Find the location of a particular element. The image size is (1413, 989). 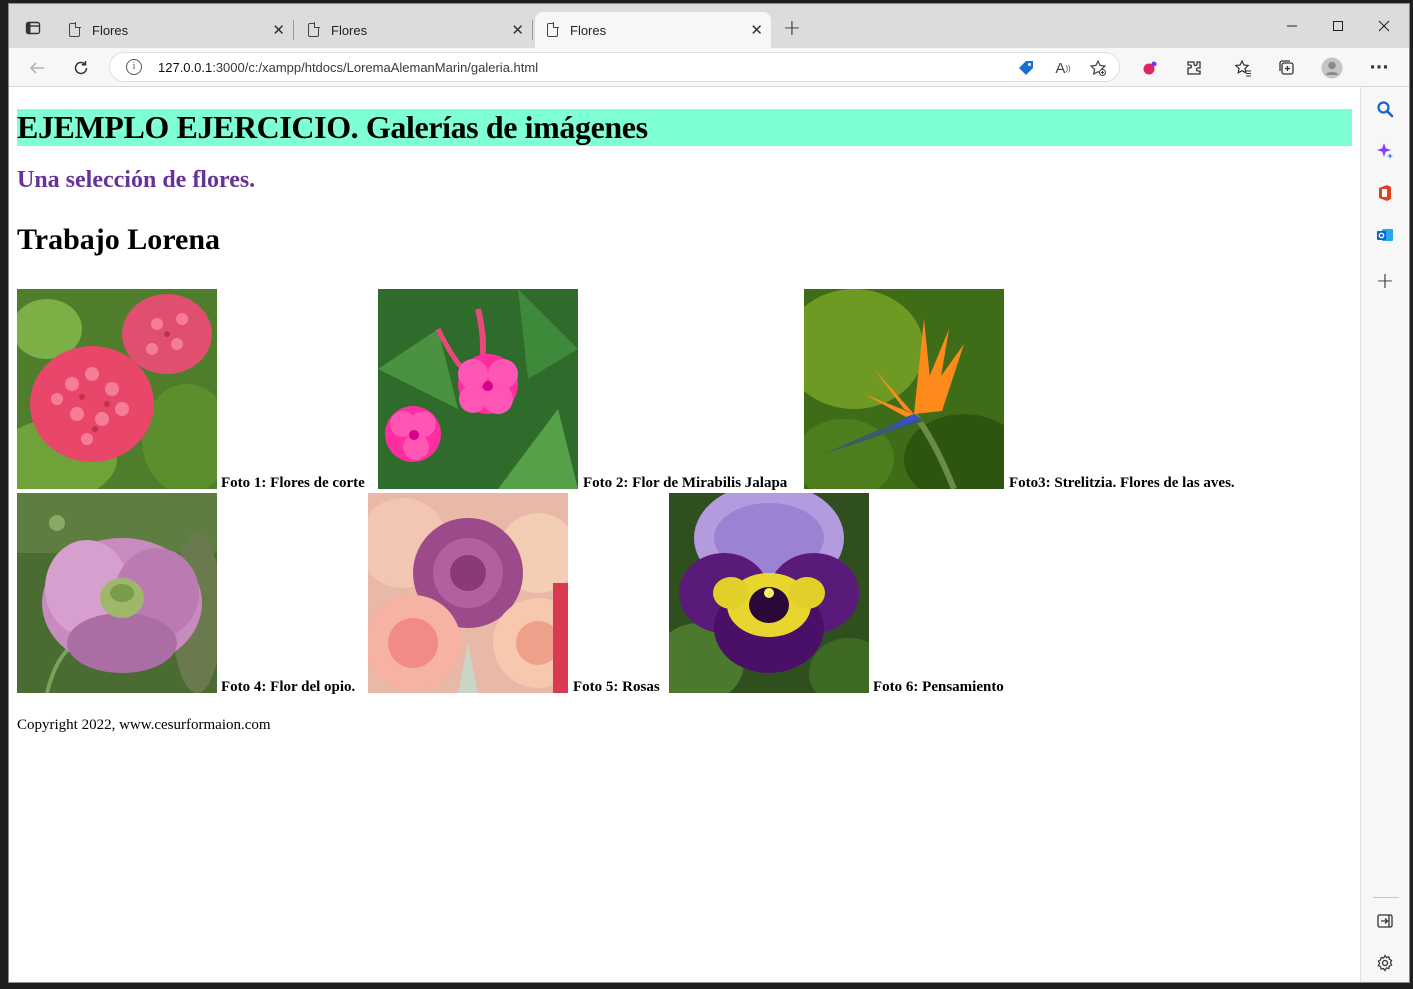

photo-caption: Foto 4: Flor del opio. is located at coordinates (288, 687).